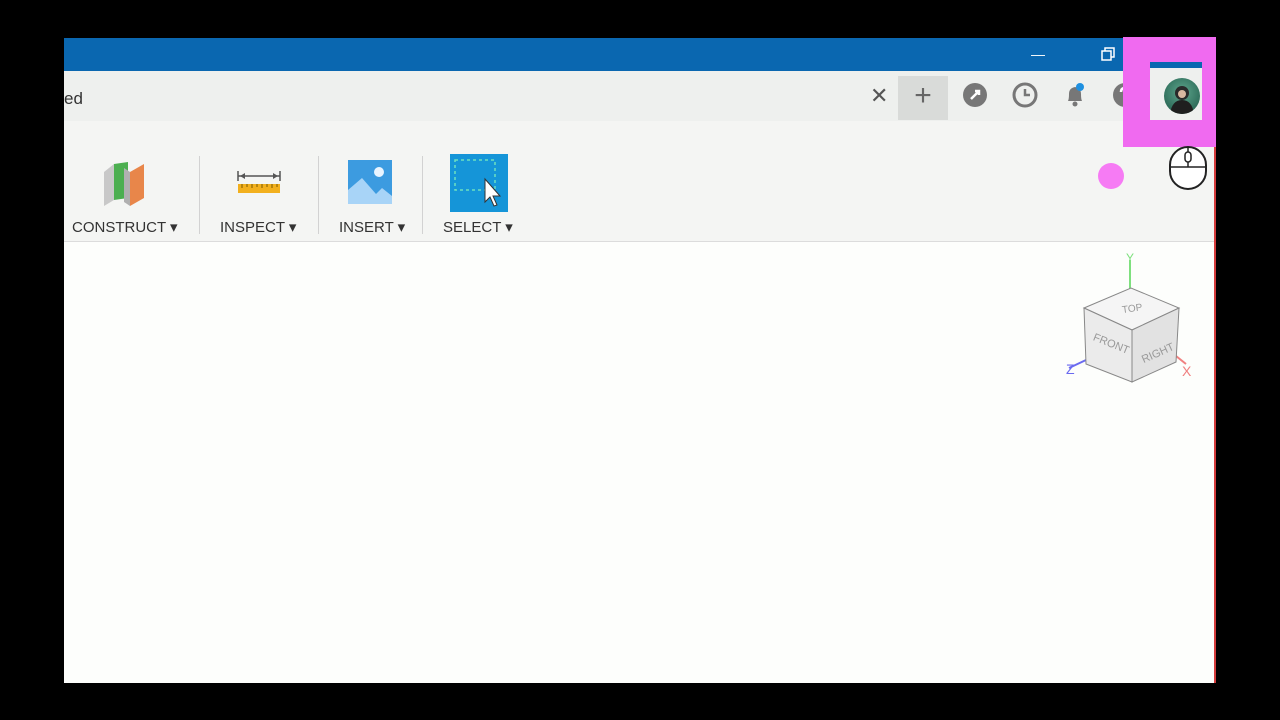  I want to click on inspect-label: INSPECT ▾, so click(258, 227).